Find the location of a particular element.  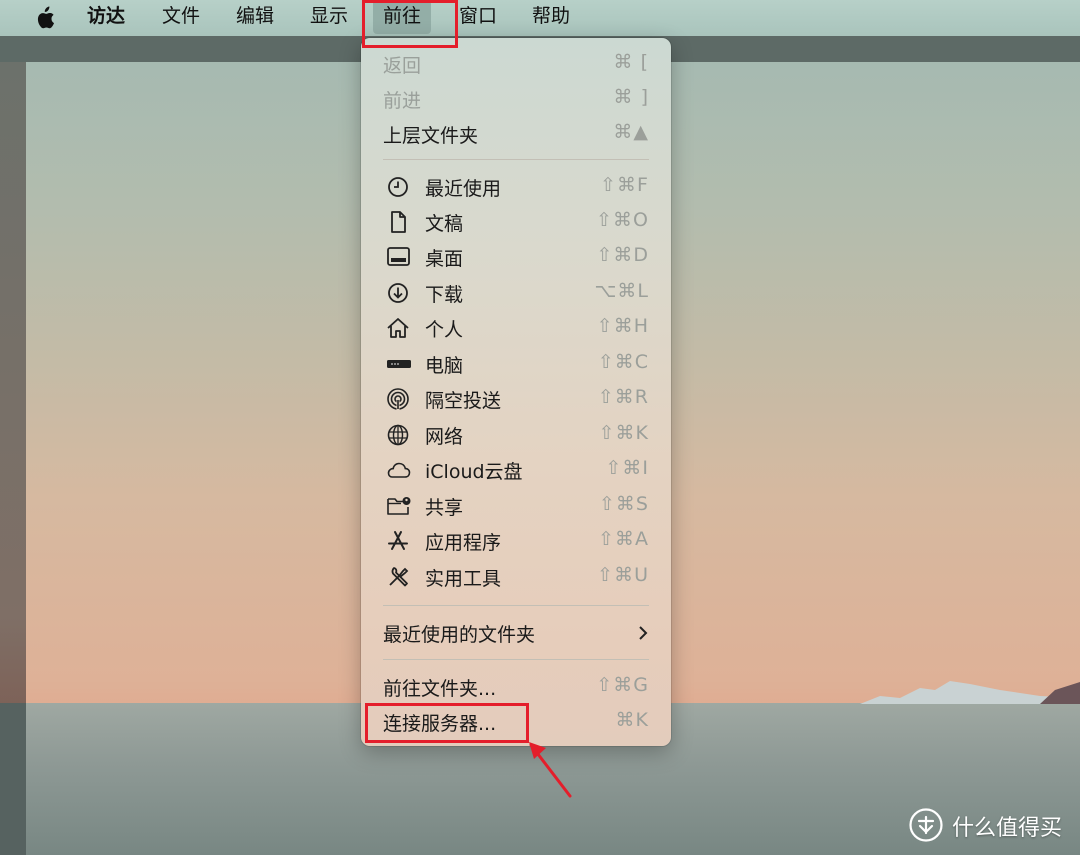

shared-folder-icon is located at coordinates (399, 506).